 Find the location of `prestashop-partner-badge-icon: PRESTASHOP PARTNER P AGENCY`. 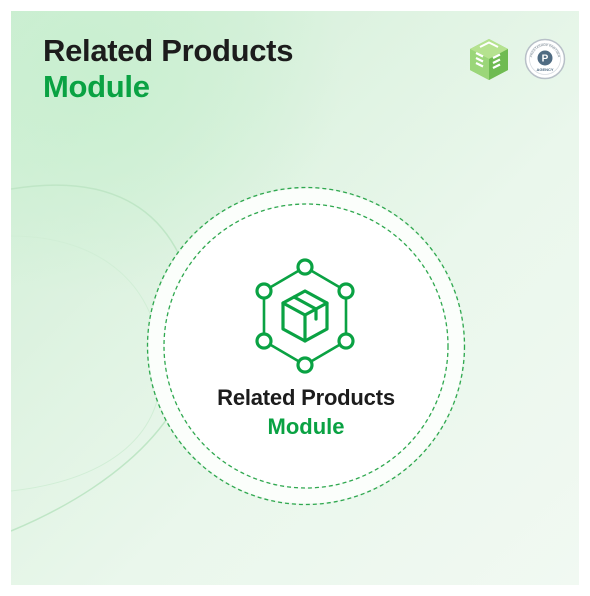

prestashop-partner-badge-icon: PRESTASHOP PARTNER P AGENCY is located at coordinates (545, 59).